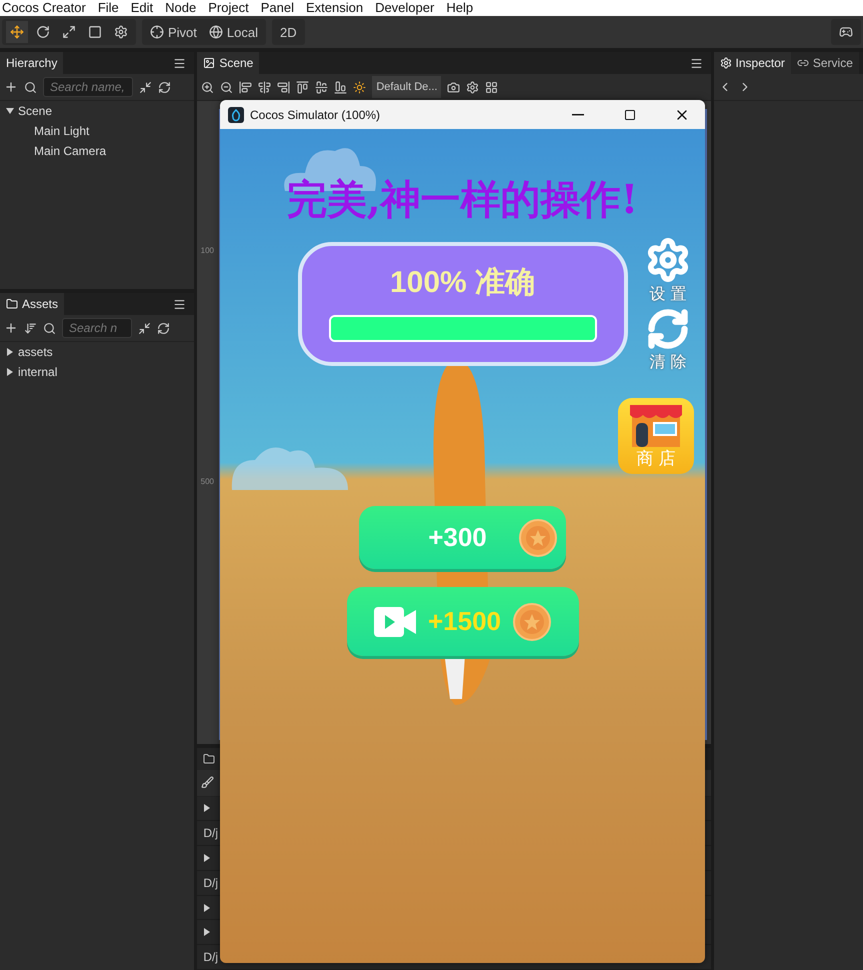  Describe the element at coordinates (207, 783) in the screenshot. I see `brush-icon` at that location.